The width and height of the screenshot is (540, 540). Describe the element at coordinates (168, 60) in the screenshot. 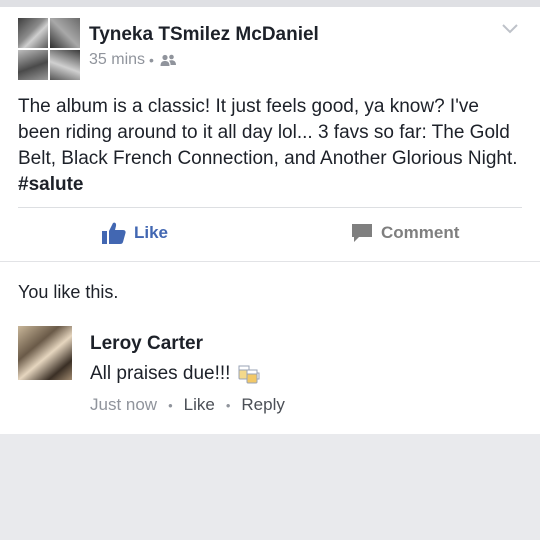

I see `friends-icon` at that location.